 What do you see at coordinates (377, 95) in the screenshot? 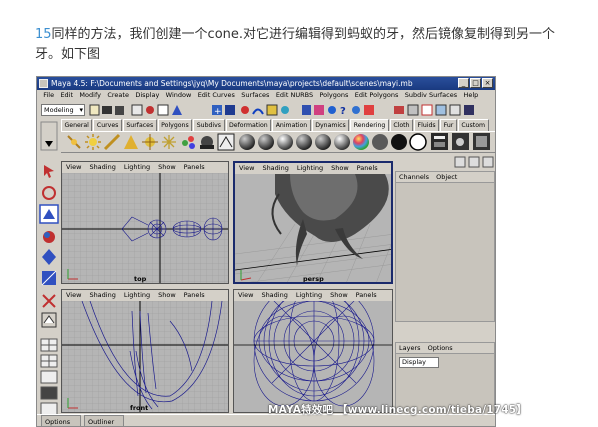
I see `menu-edit-polygons: Edit Polygons` at bounding box center [377, 95].